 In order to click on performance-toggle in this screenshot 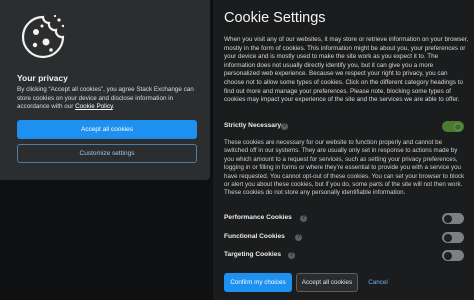, I will do `click(453, 218)`.